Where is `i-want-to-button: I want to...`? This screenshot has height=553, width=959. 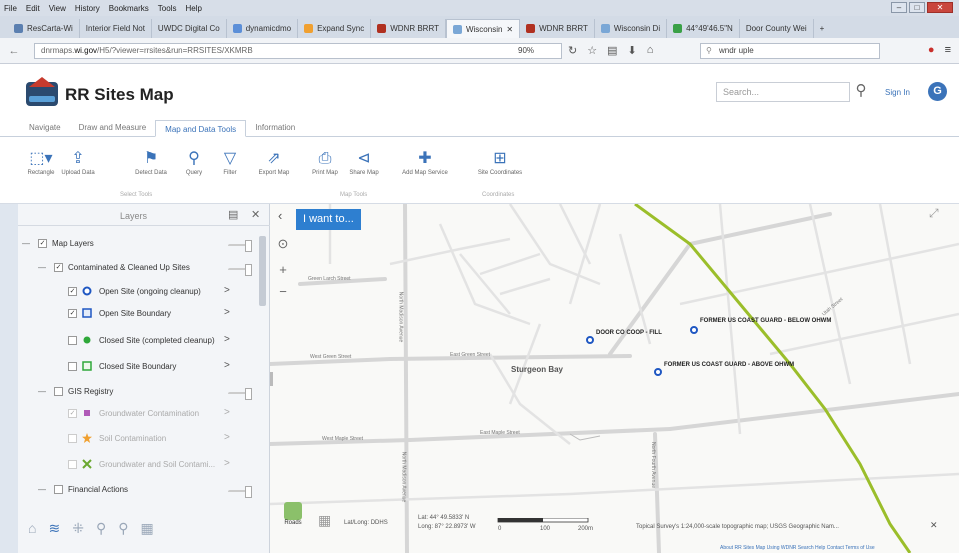 i-want-to-button: I want to... is located at coordinates (328, 219).